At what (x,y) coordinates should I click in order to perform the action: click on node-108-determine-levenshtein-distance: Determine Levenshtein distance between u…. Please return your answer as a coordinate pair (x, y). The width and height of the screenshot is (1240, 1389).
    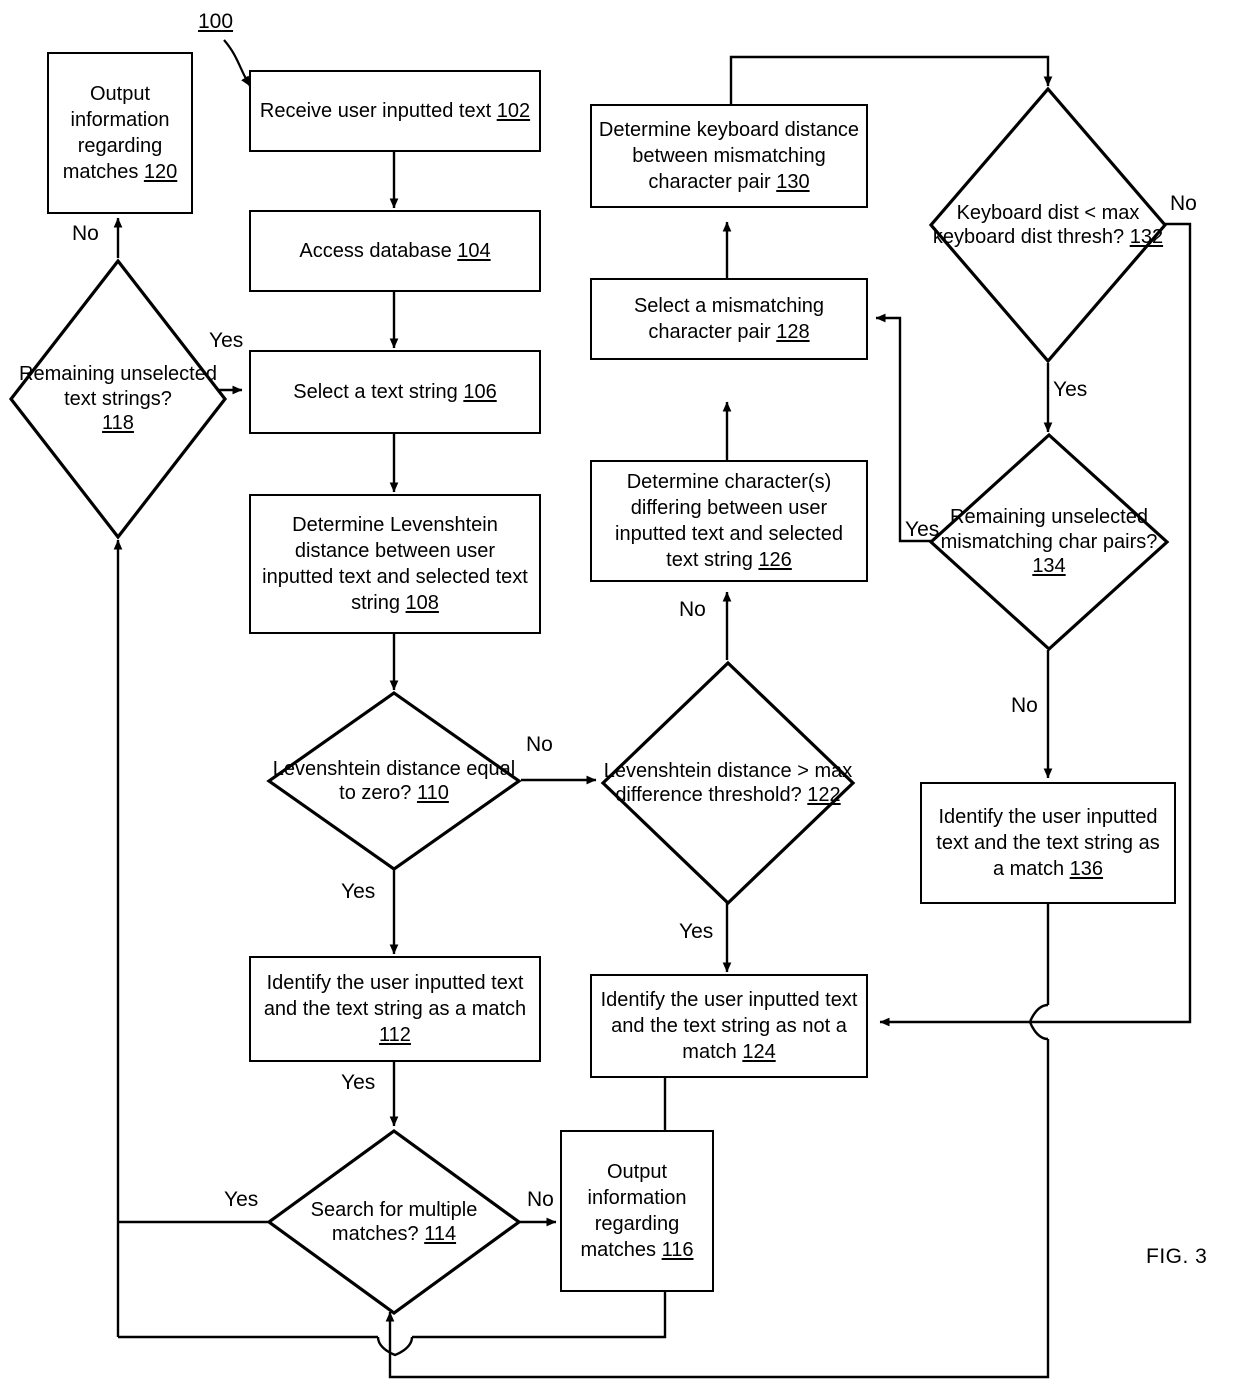
    Looking at the image, I should click on (395, 564).